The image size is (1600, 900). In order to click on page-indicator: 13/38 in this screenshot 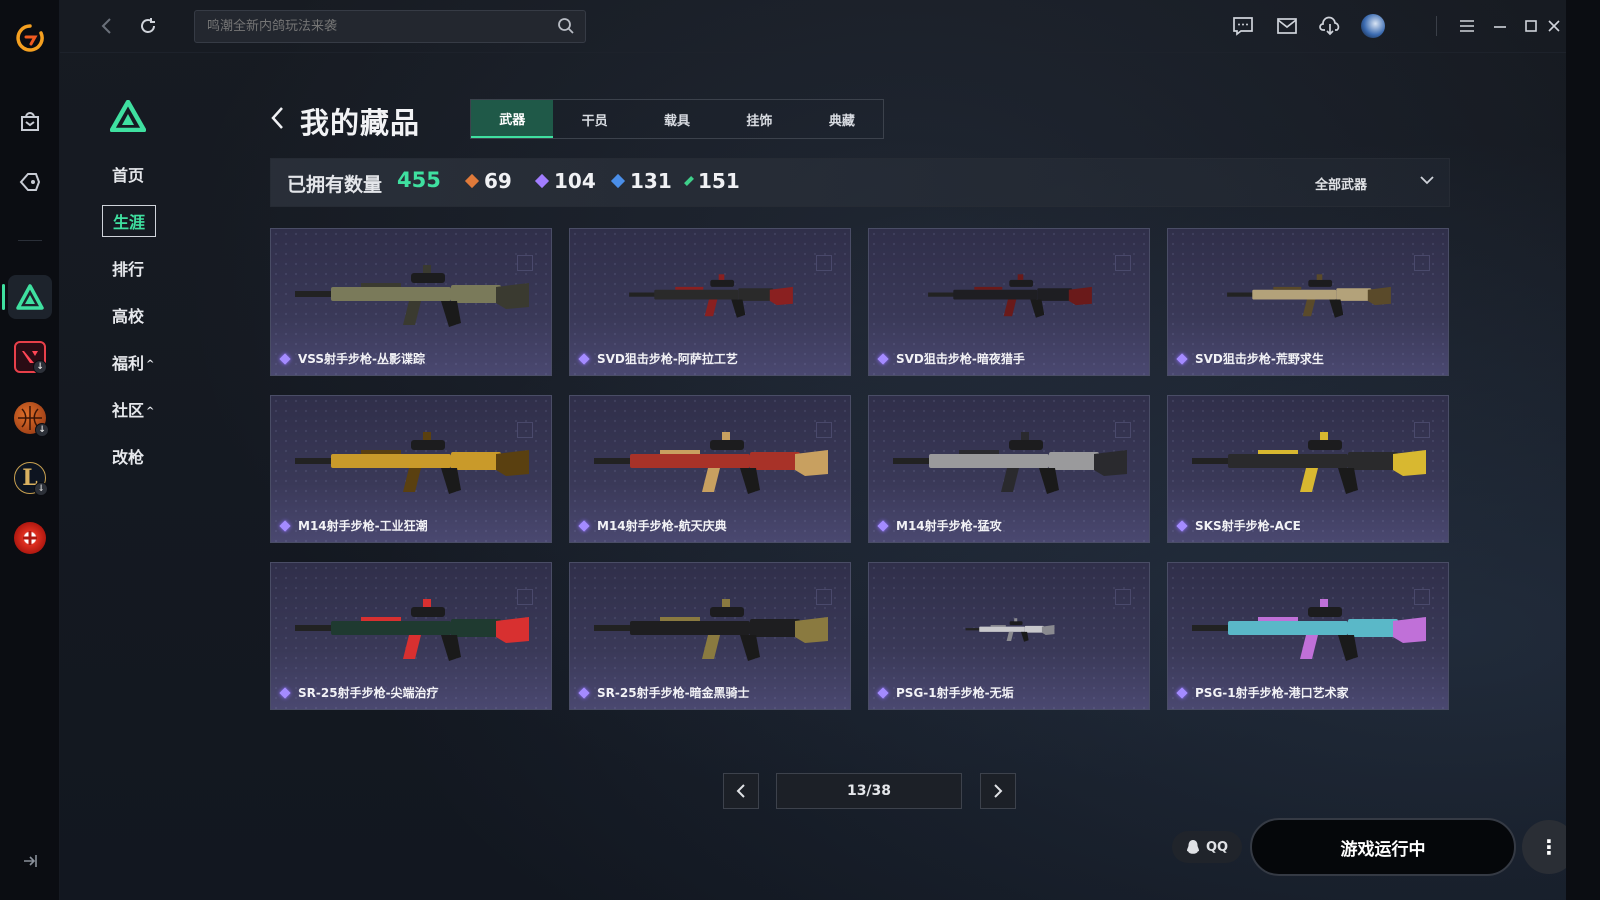, I will do `click(869, 791)`.